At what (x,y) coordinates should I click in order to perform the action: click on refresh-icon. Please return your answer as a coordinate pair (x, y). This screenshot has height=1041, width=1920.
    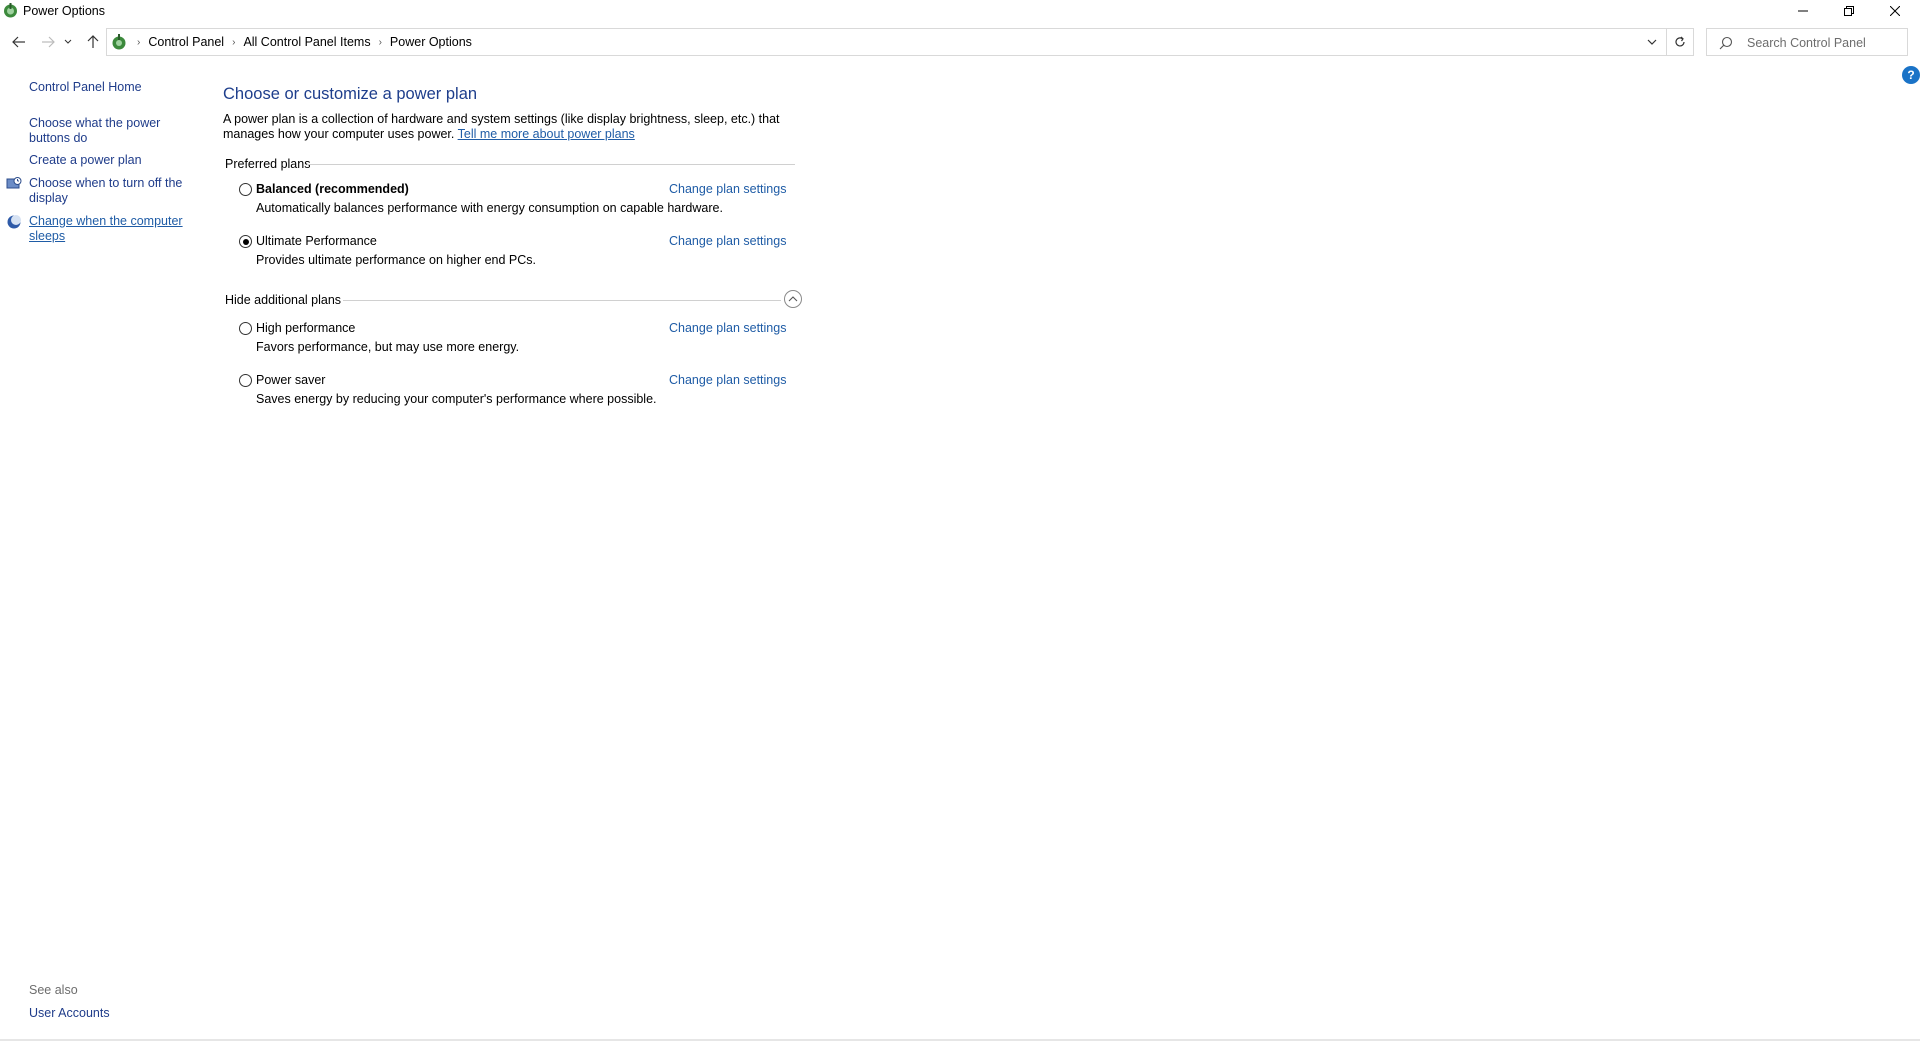
    Looking at the image, I should click on (1680, 42).